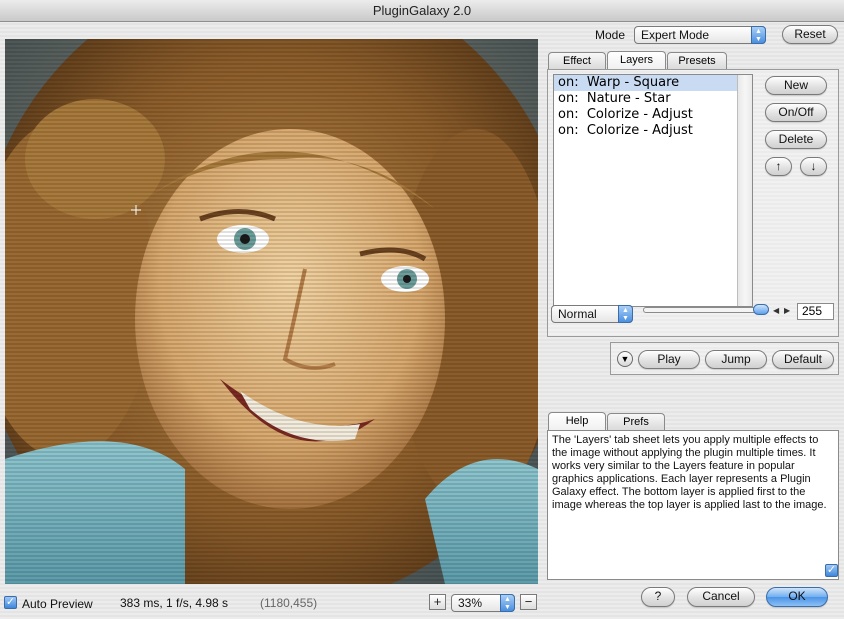 The image size is (844, 619). Describe the element at coordinates (810, 34) in the screenshot. I see `reset-button: Reset` at that location.